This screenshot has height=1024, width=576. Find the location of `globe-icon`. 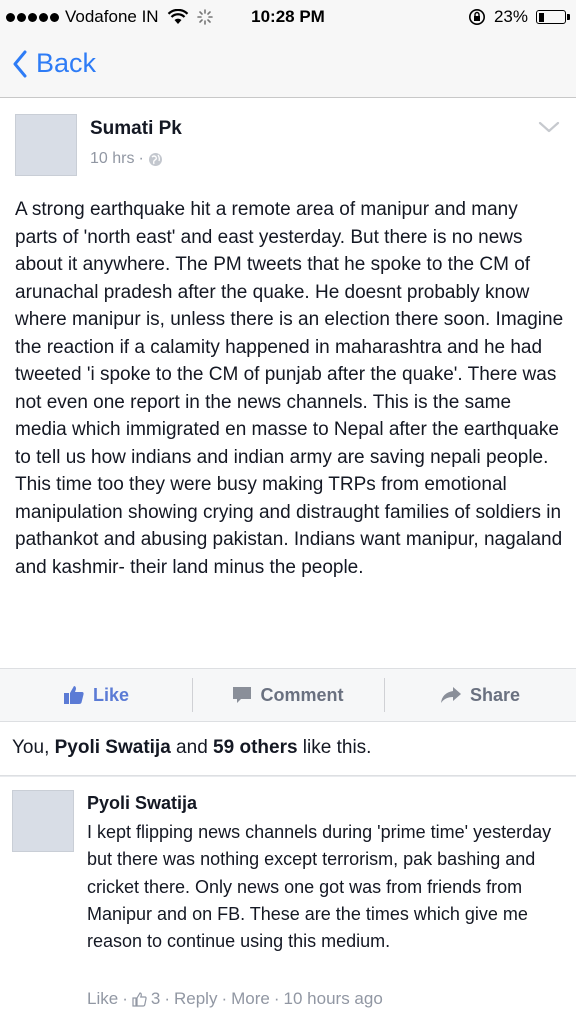

globe-icon is located at coordinates (155, 159).